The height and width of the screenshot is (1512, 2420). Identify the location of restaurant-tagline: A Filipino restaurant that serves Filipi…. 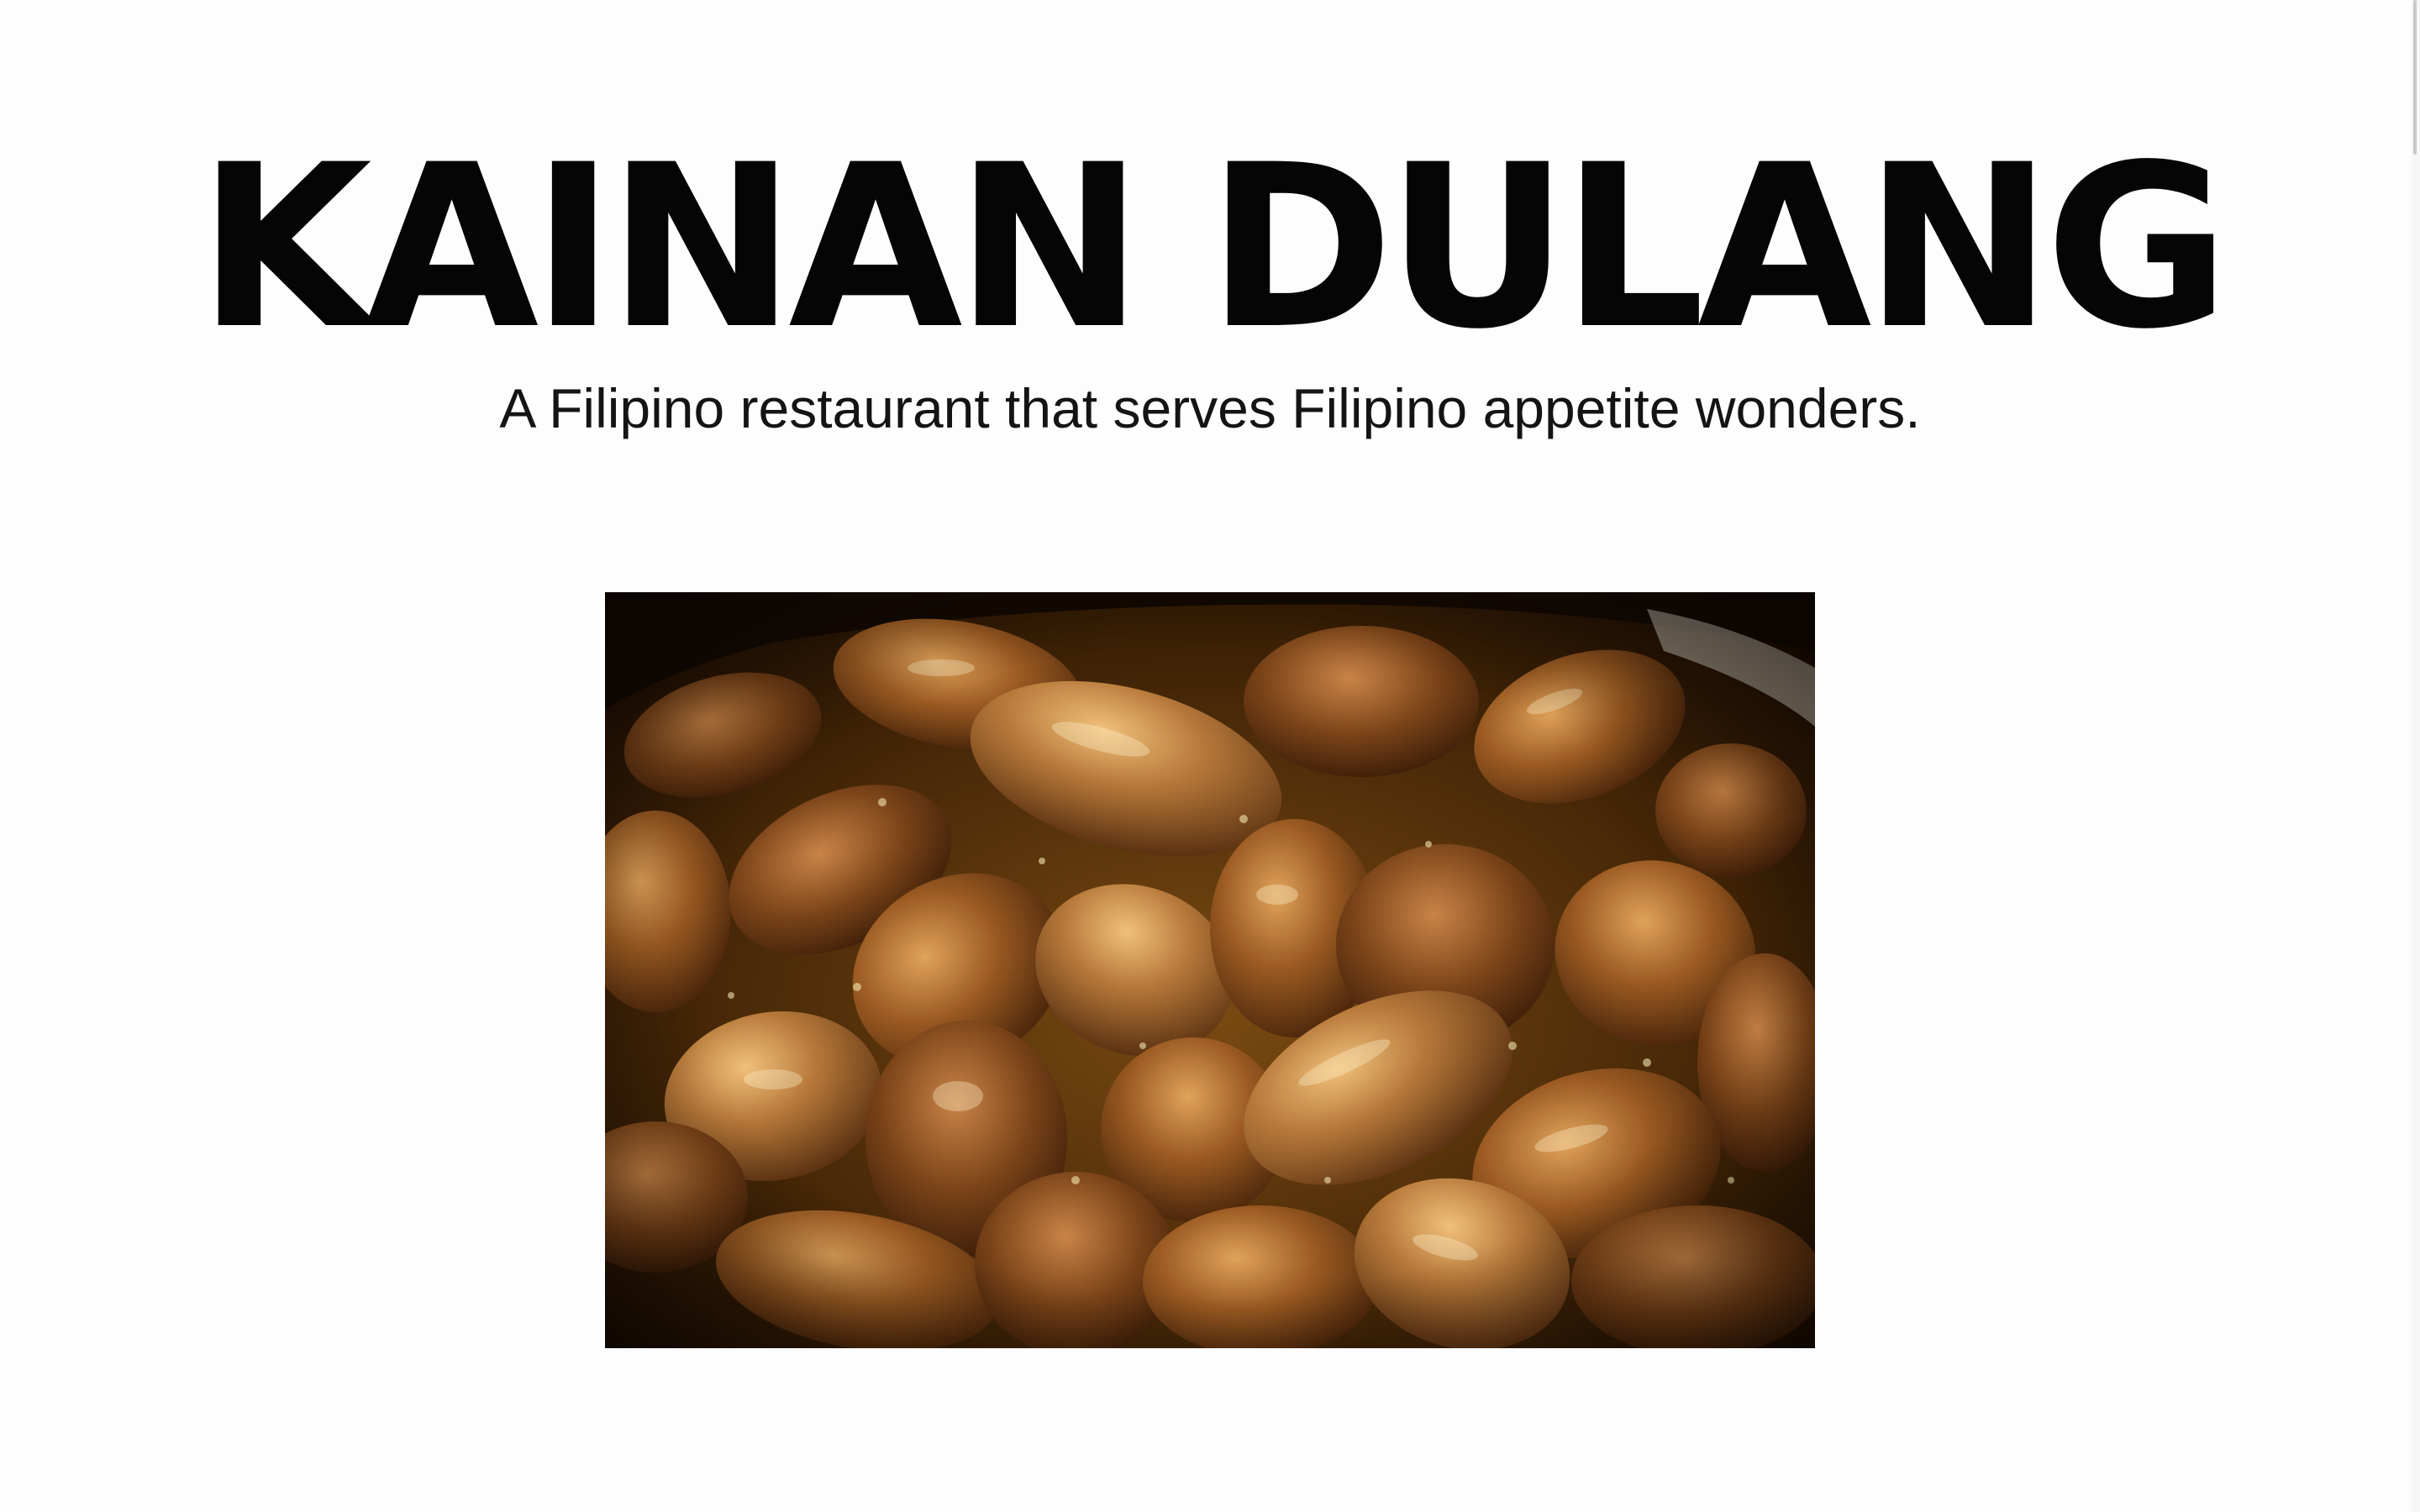
(1210, 408).